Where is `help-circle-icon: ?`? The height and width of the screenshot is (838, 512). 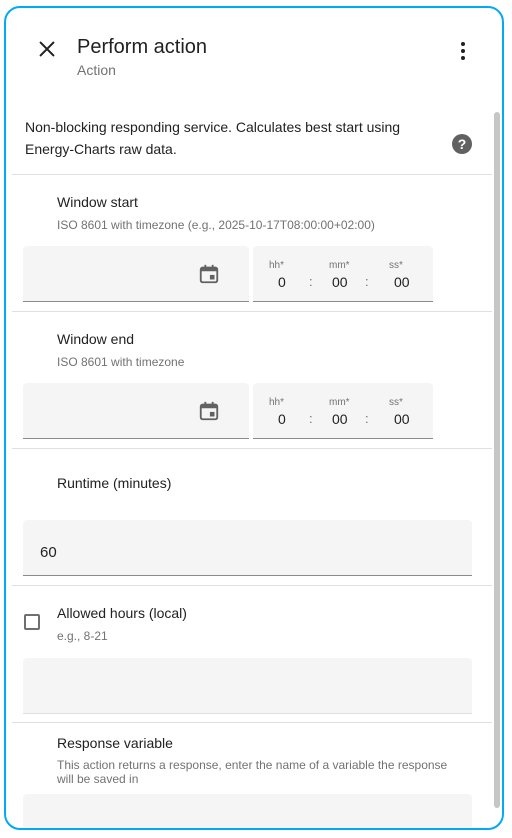 help-circle-icon: ? is located at coordinates (462, 144).